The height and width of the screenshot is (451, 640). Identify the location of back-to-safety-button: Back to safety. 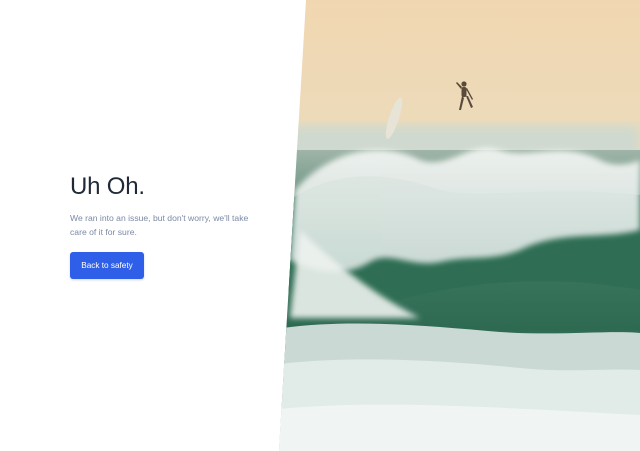
(107, 265).